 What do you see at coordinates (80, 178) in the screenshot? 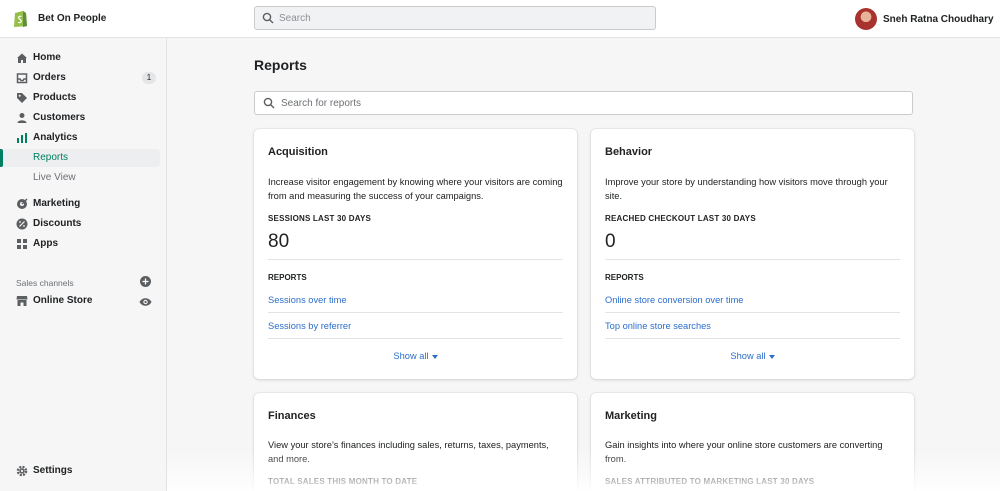
I see `sidebar-item-live-view: Live View` at bounding box center [80, 178].